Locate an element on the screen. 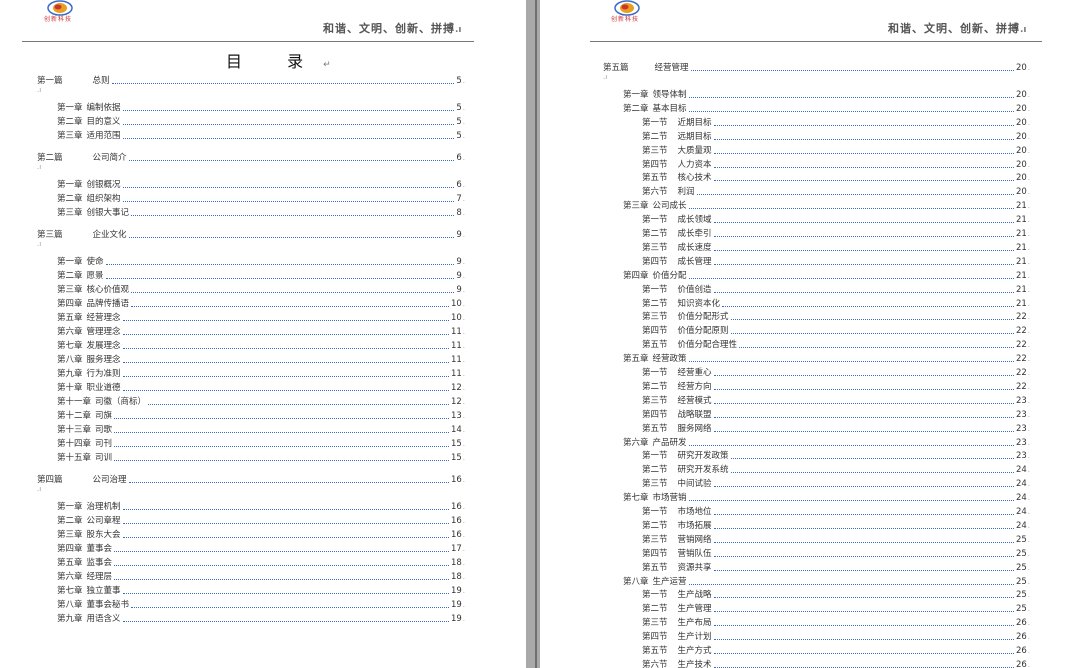 The height and width of the screenshot is (668, 1090). toc-entry-section: 第三节 价值分配形式 22 is located at coordinates (836, 316).